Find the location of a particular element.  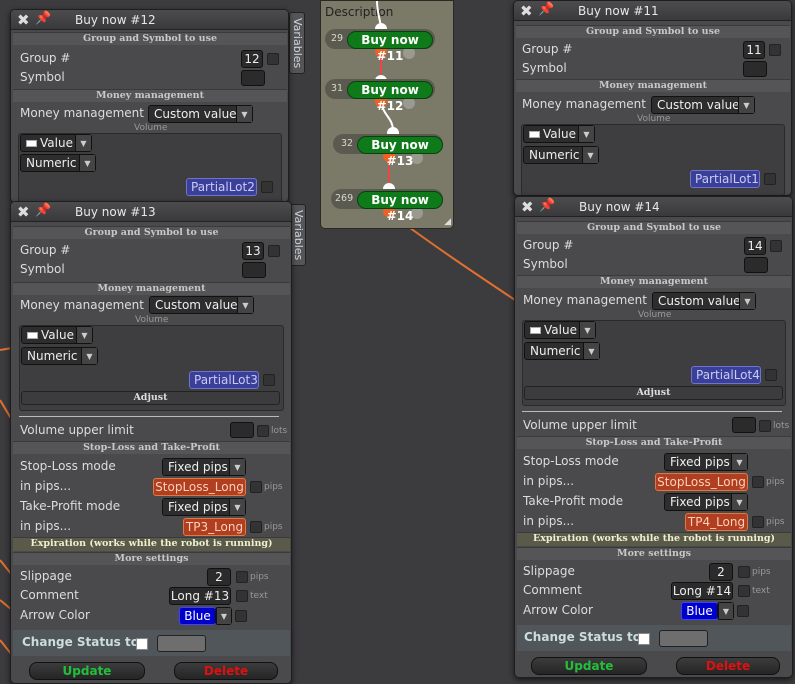

flow-node-buy-now-11: Buy now #11 is located at coordinates (390, 47).